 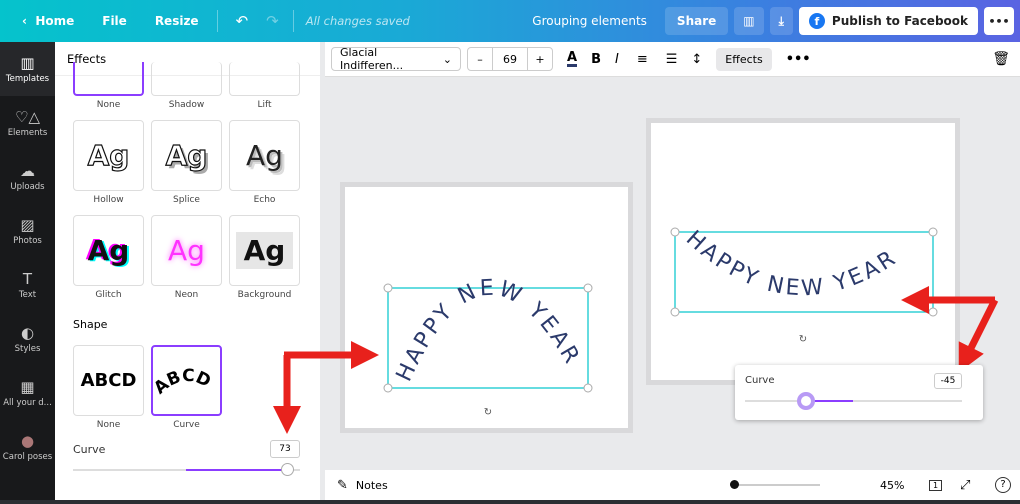 I want to click on fullscreen-icon: ⤢, so click(x=965, y=485).